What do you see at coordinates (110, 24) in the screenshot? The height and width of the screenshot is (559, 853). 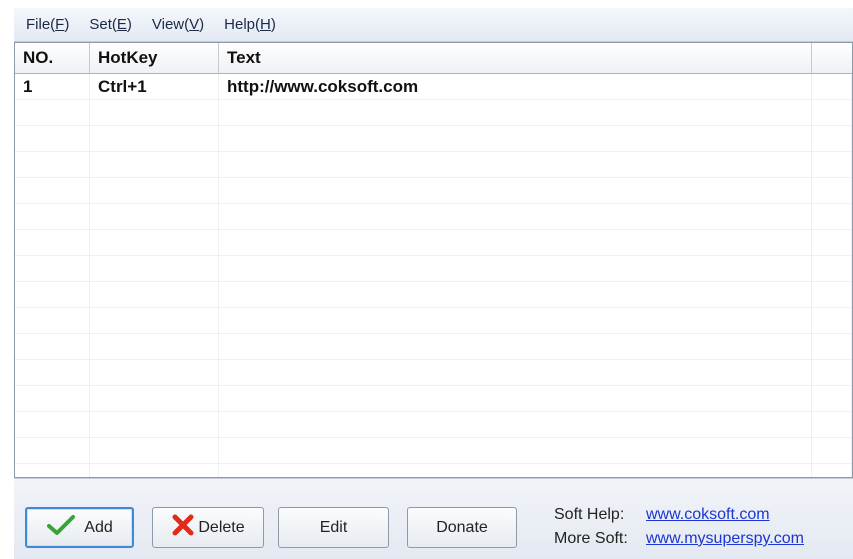 I see `menu-set: Set(E)` at bounding box center [110, 24].